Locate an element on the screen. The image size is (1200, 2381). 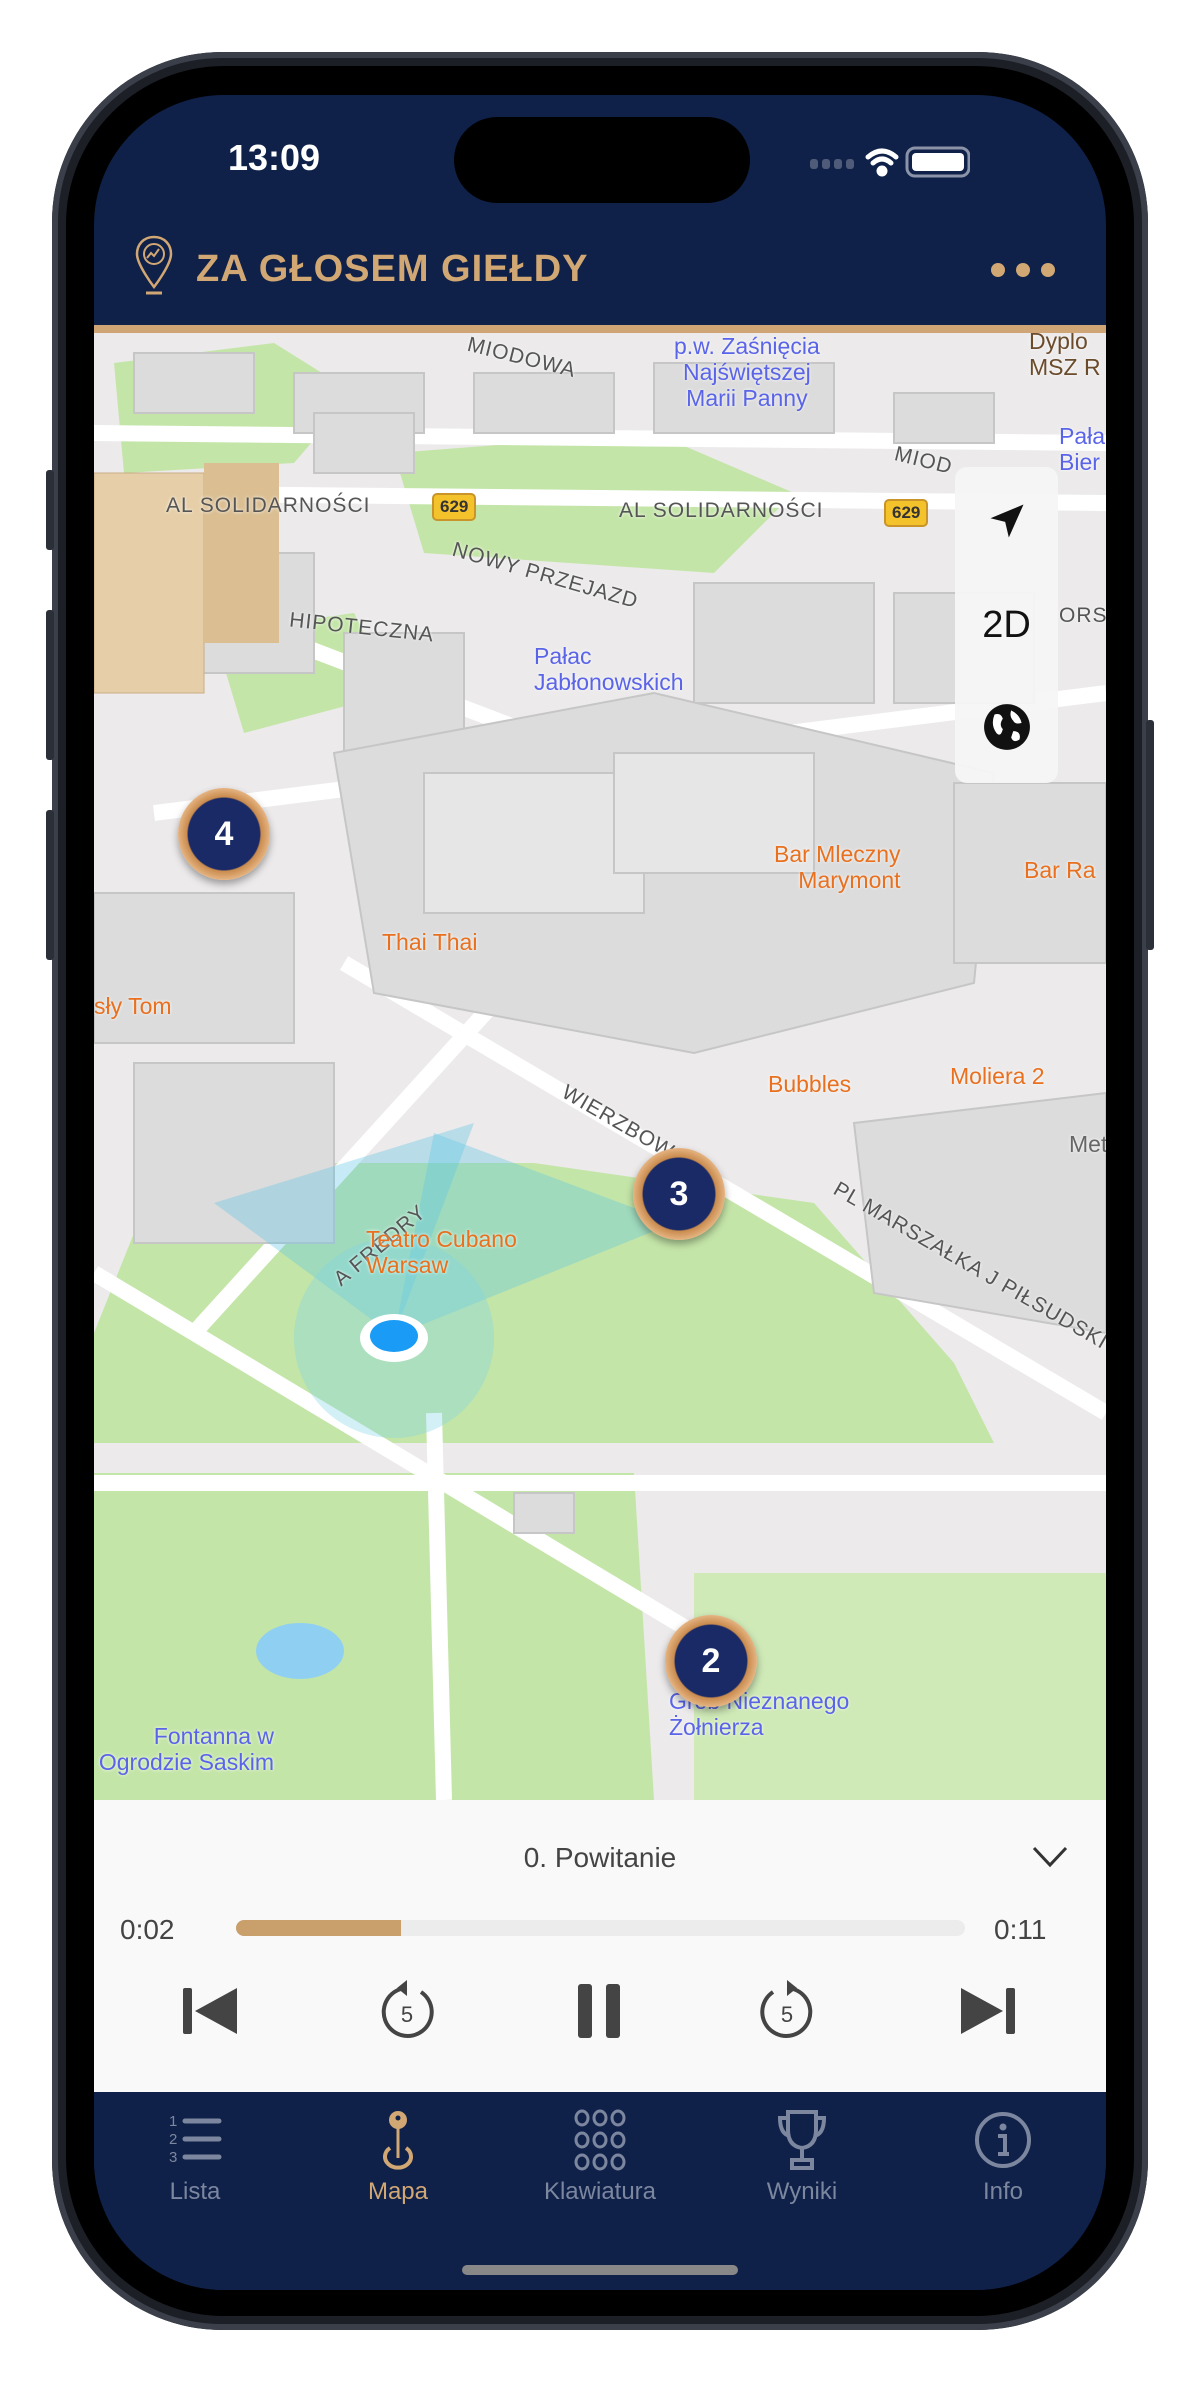
numbered-list-icon: 123 is located at coordinates (195, 2139).